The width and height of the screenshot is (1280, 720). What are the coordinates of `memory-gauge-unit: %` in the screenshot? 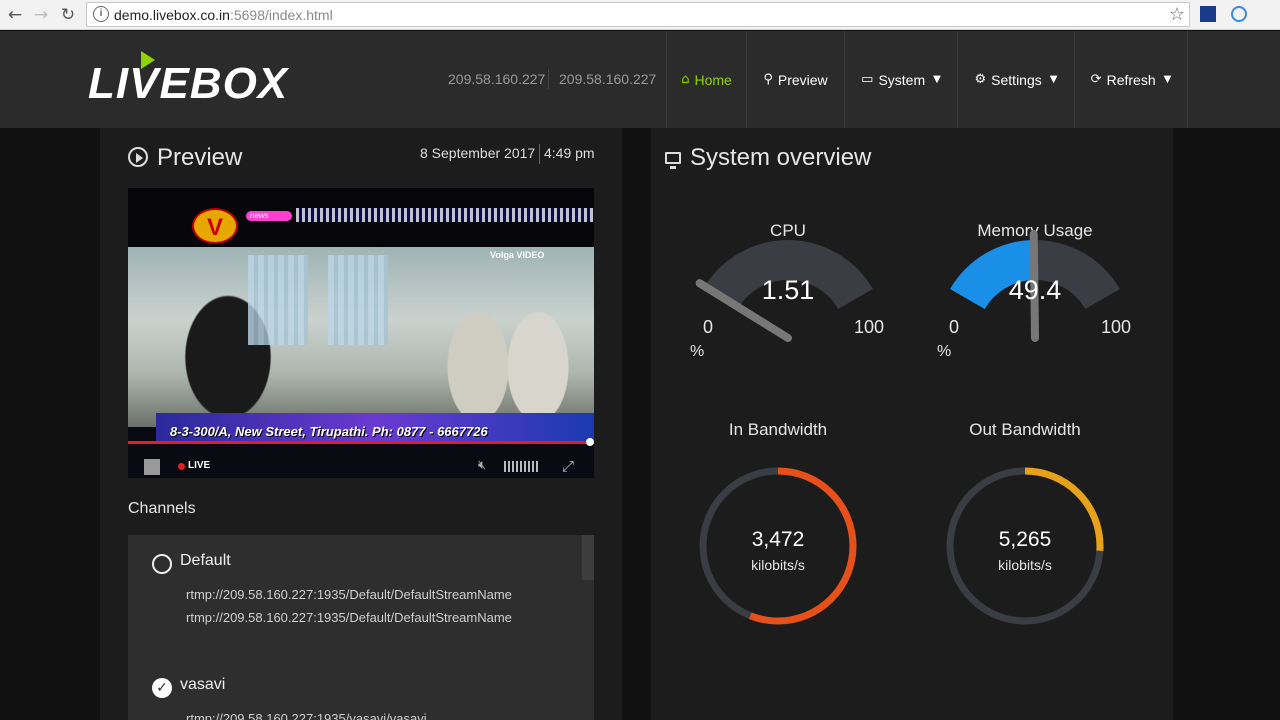 It's located at (944, 351).